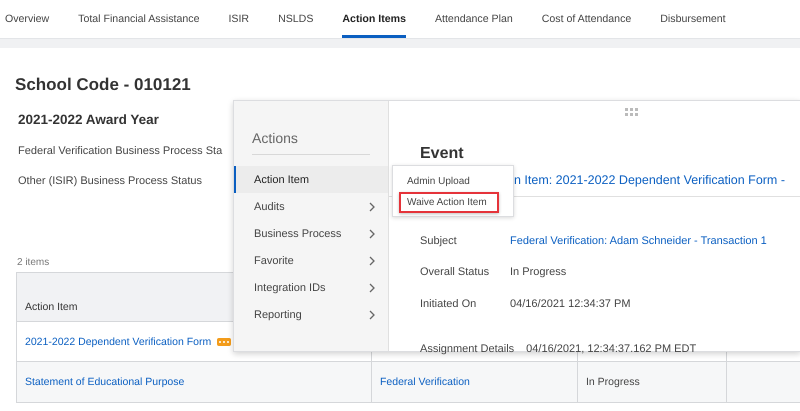 The image size is (800, 411). I want to click on panel-title: Event, so click(442, 154).